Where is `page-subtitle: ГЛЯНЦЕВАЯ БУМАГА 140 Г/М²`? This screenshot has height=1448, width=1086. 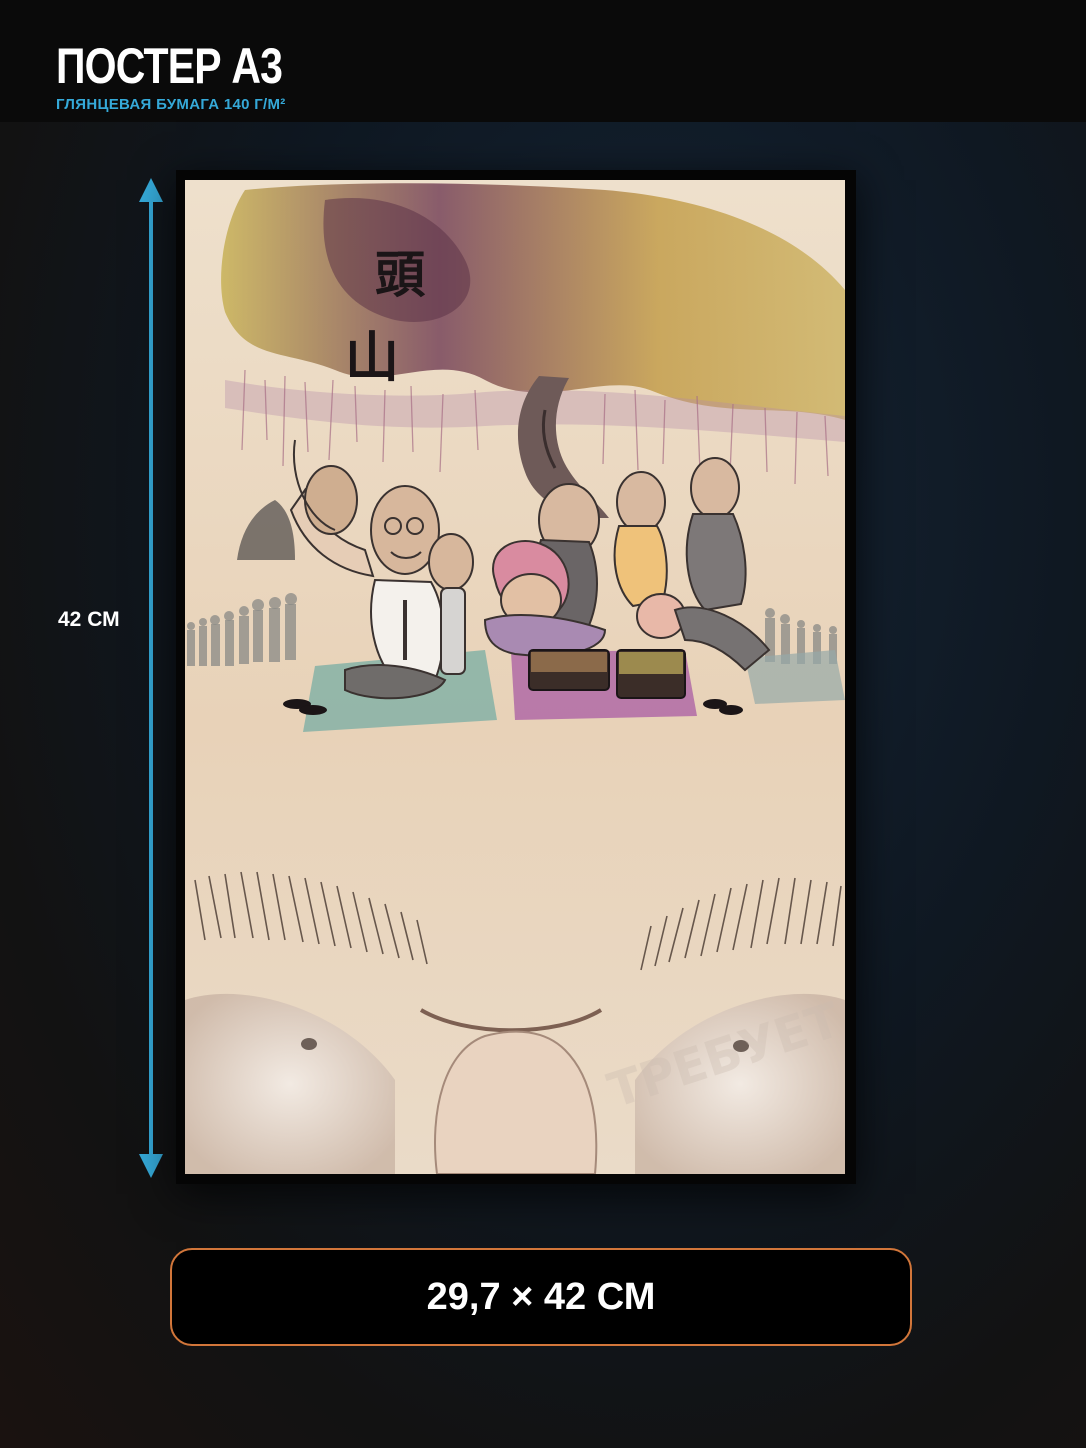
page-subtitle: ГЛЯНЦЕВАЯ БУМАГА 140 Г/М² is located at coordinates (171, 104).